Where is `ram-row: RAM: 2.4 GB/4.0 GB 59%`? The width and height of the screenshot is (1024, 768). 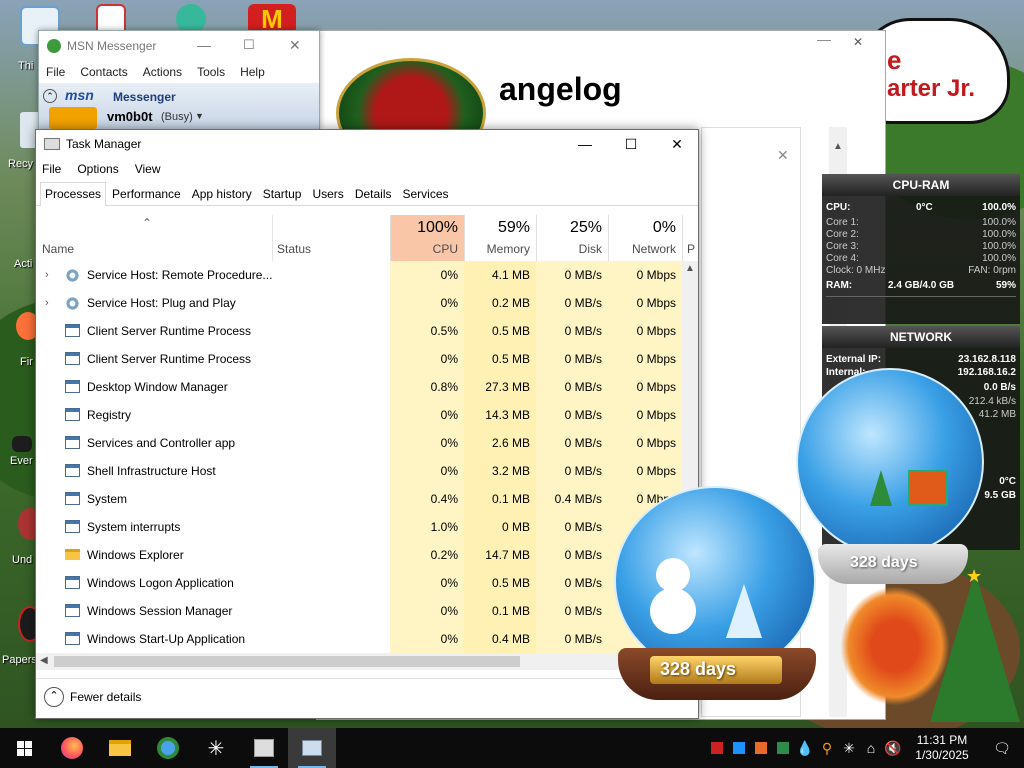
ram-row: RAM: 2.4 GB/4.0 GB 59% is located at coordinates (921, 285).